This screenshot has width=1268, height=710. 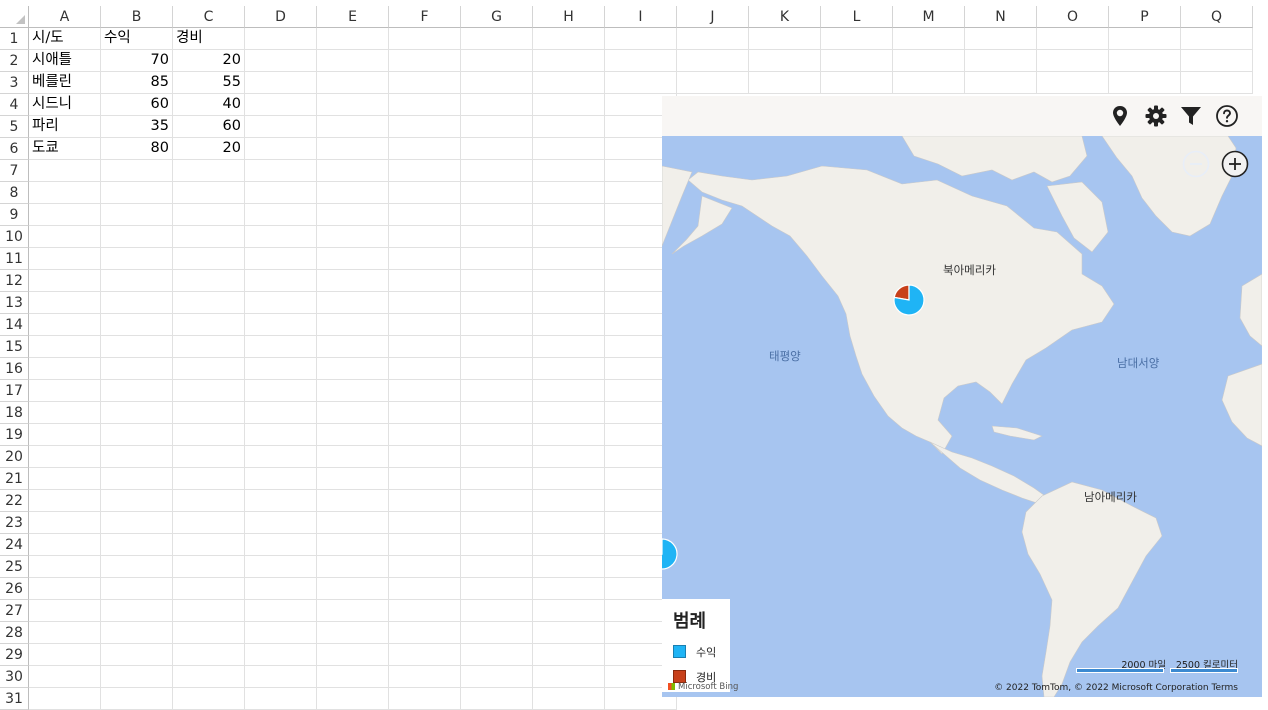 I want to click on cell-G30, so click(x=497, y=677).